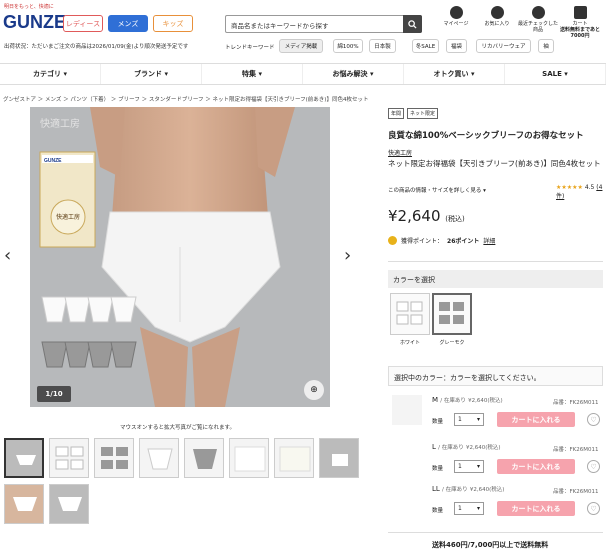 This screenshot has width=606, height=551. Describe the element at coordinates (495, 279) in the screenshot. I see `color-heading: カラーを選択` at that location.